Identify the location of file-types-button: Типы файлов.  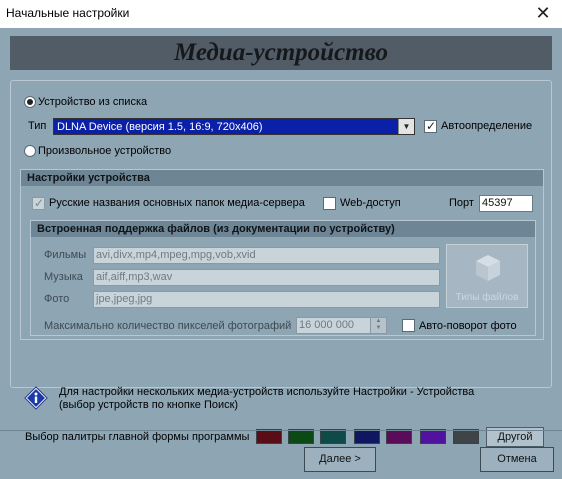
(487, 276).